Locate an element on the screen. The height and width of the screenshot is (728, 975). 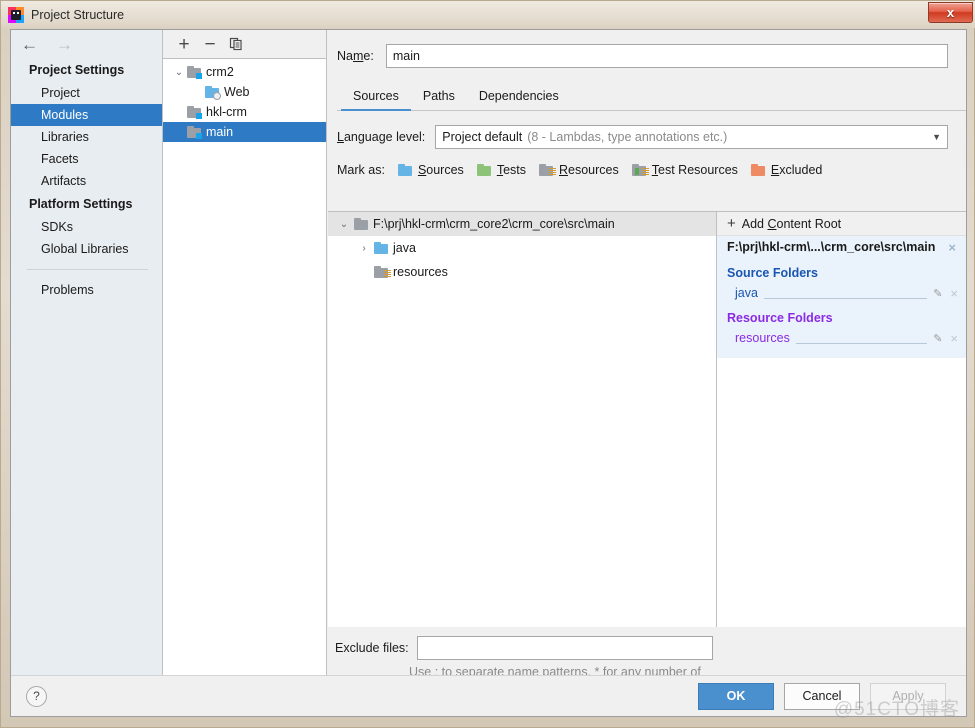
mark-as-label: Mark as: is located at coordinates (361, 170).